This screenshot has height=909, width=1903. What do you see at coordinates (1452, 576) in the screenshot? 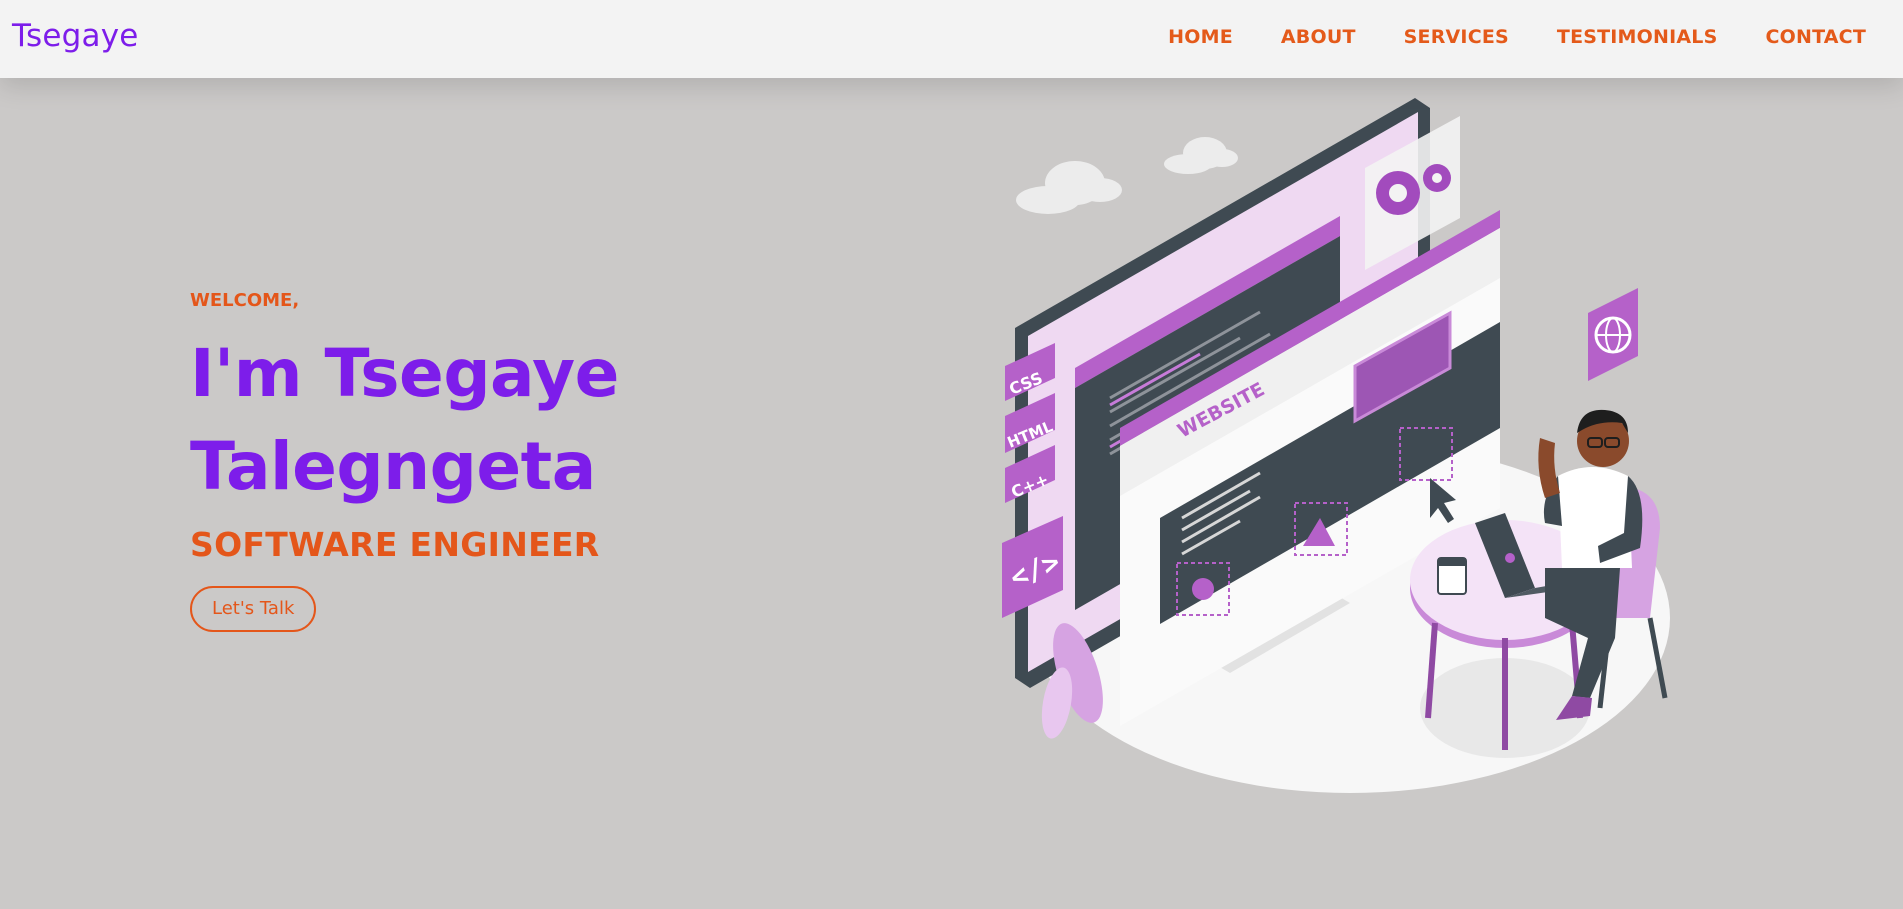
I see `coffee-cup-icon` at bounding box center [1452, 576].